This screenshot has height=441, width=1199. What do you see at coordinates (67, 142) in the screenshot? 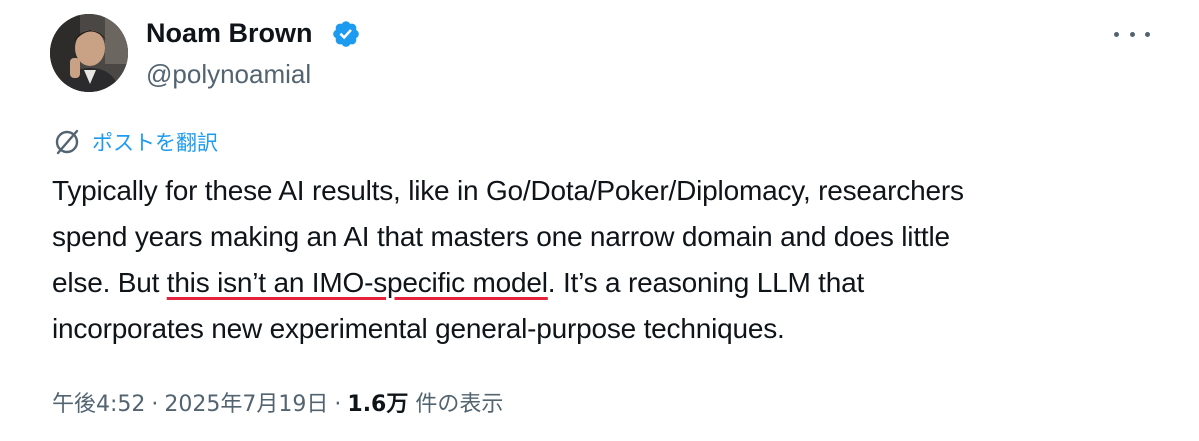
I see `translate-icon` at bounding box center [67, 142].